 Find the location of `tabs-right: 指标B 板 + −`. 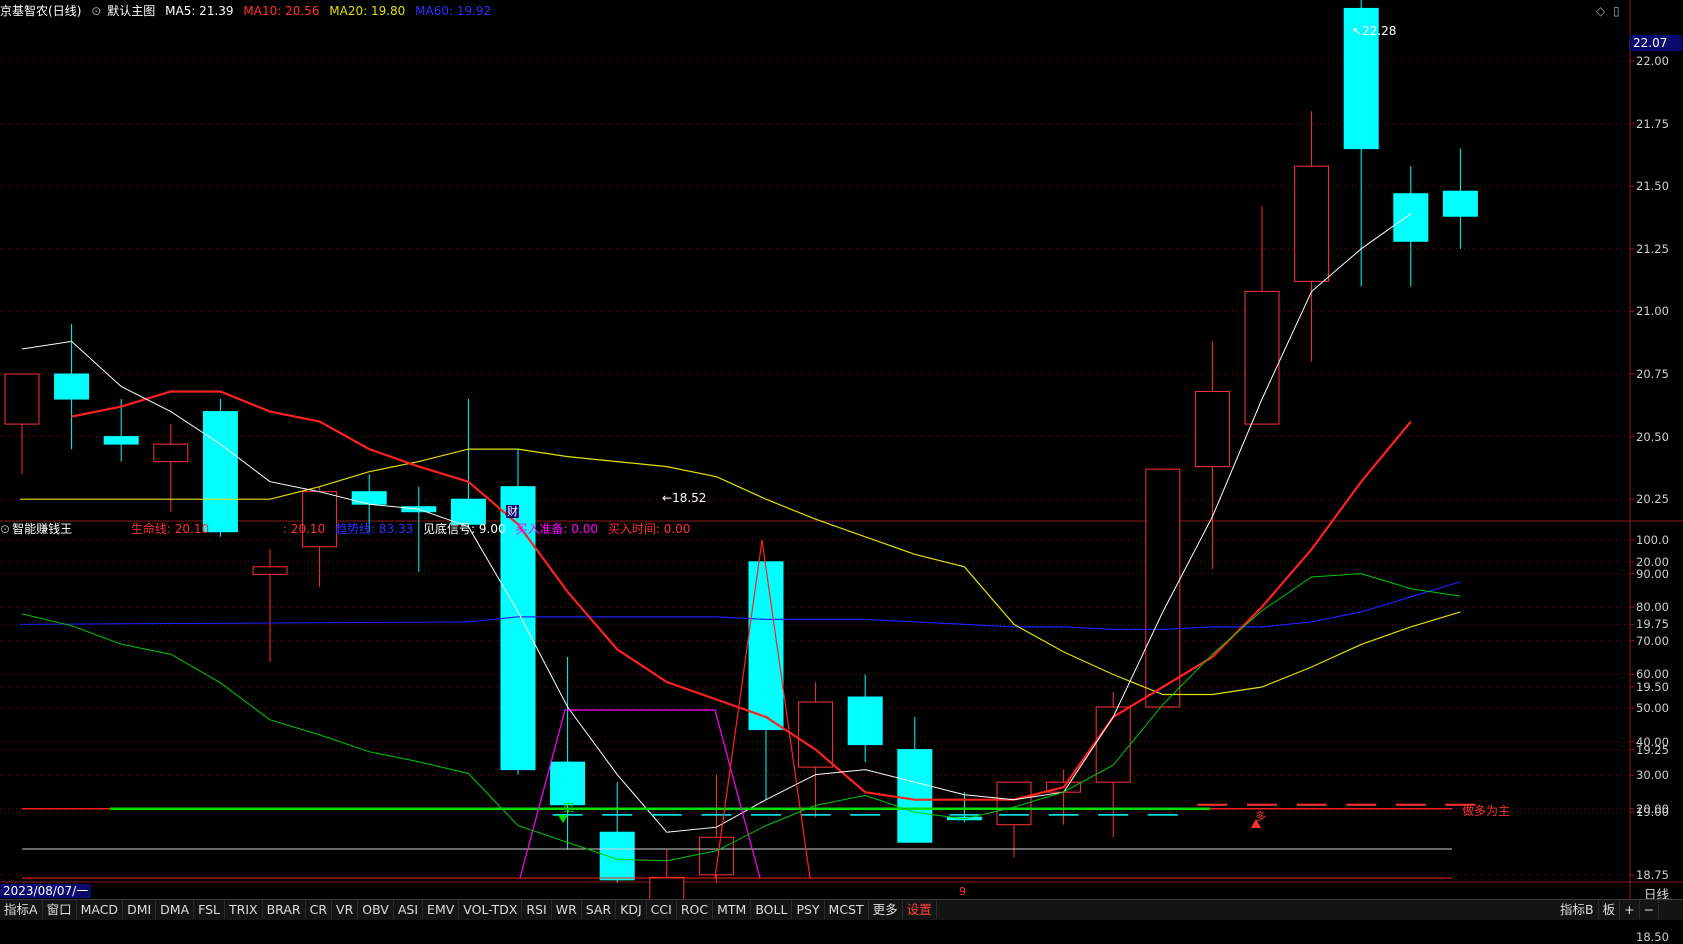

tabs-right: 指标B 板 + − is located at coordinates (1608, 909).